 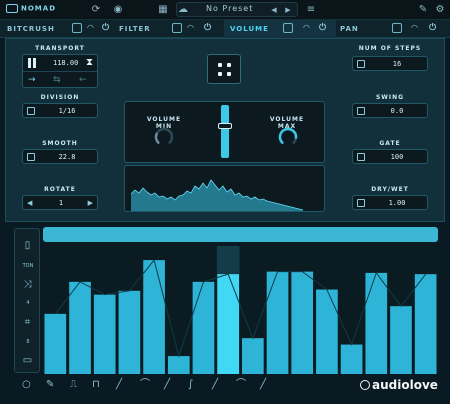 I want to click on division-label: DIVISION, so click(x=60, y=97).